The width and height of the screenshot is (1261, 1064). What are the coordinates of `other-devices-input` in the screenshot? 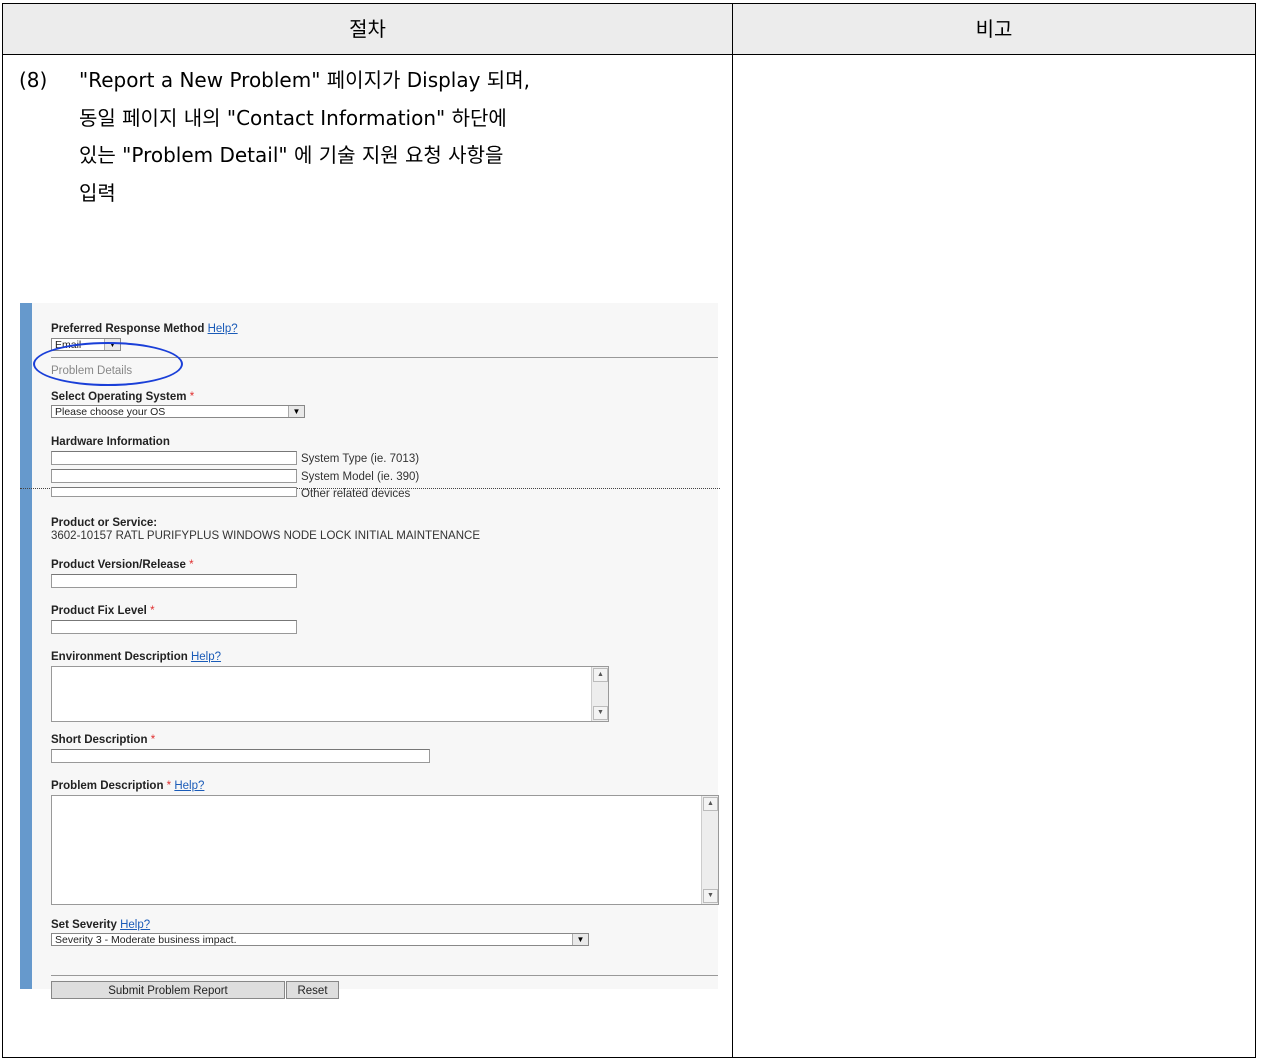 It's located at (174, 492).